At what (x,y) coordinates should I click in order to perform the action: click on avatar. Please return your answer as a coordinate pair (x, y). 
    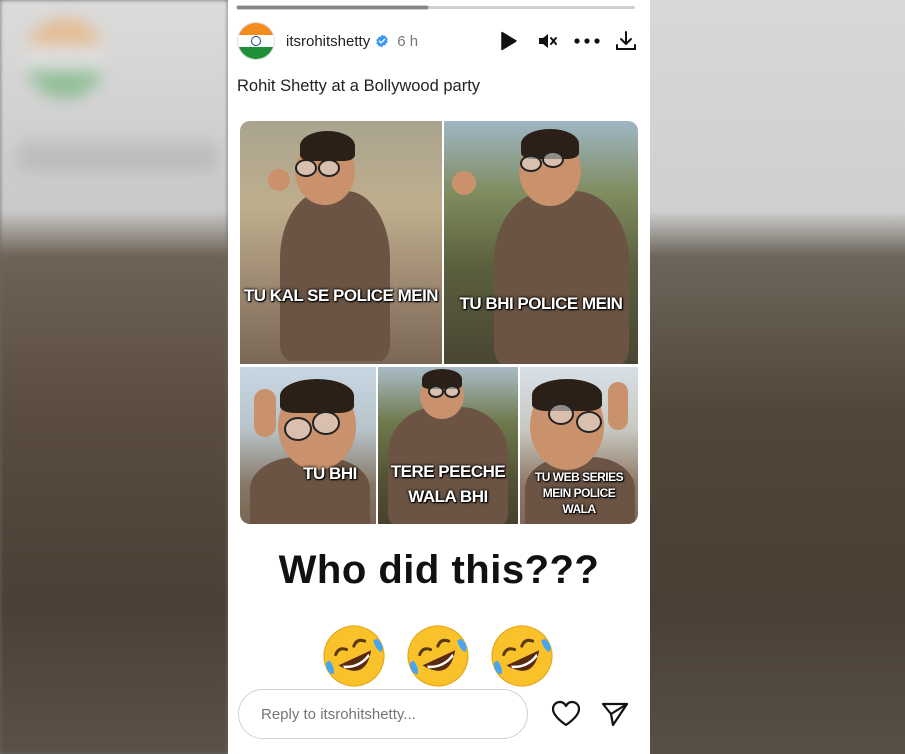
    Looking at the image, I should click on (256, 41).